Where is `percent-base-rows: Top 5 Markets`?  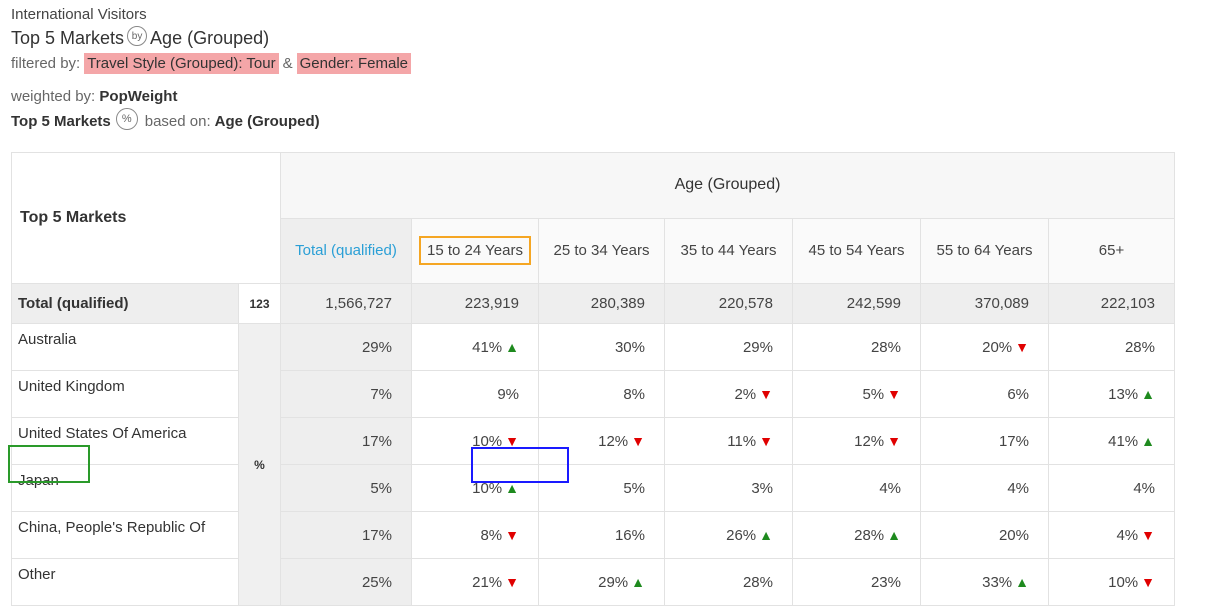
percent-base-rows: Top 5 Markets is located at coordinates (61, 121).